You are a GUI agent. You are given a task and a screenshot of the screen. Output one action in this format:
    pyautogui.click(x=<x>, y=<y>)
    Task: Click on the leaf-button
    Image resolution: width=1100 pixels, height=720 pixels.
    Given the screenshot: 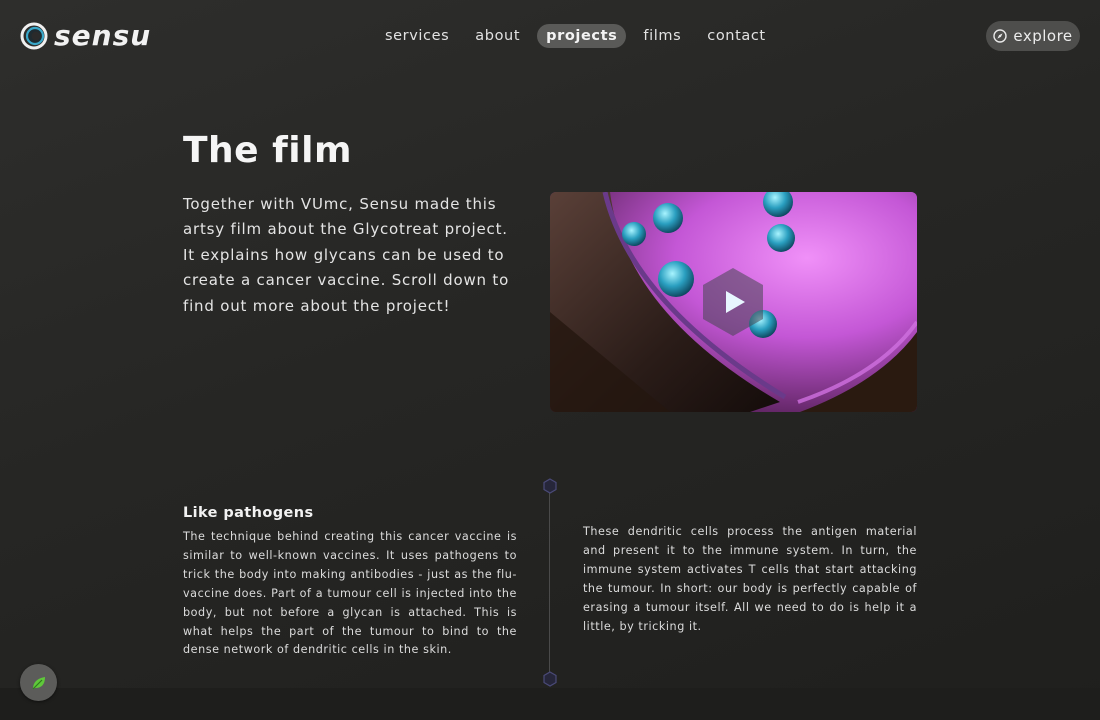 What is the action you would take?
    pyautogui.click(x=38, y=682)
    